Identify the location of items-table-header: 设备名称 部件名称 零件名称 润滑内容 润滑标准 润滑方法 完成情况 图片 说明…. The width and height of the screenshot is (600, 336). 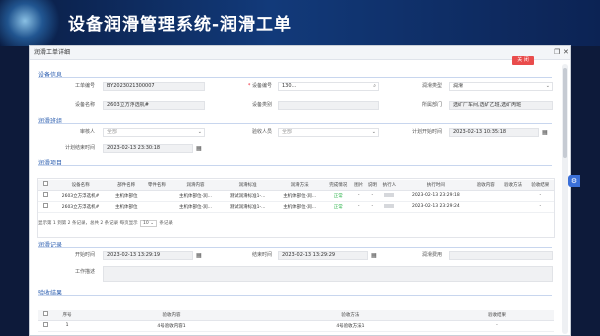
(296, 185).